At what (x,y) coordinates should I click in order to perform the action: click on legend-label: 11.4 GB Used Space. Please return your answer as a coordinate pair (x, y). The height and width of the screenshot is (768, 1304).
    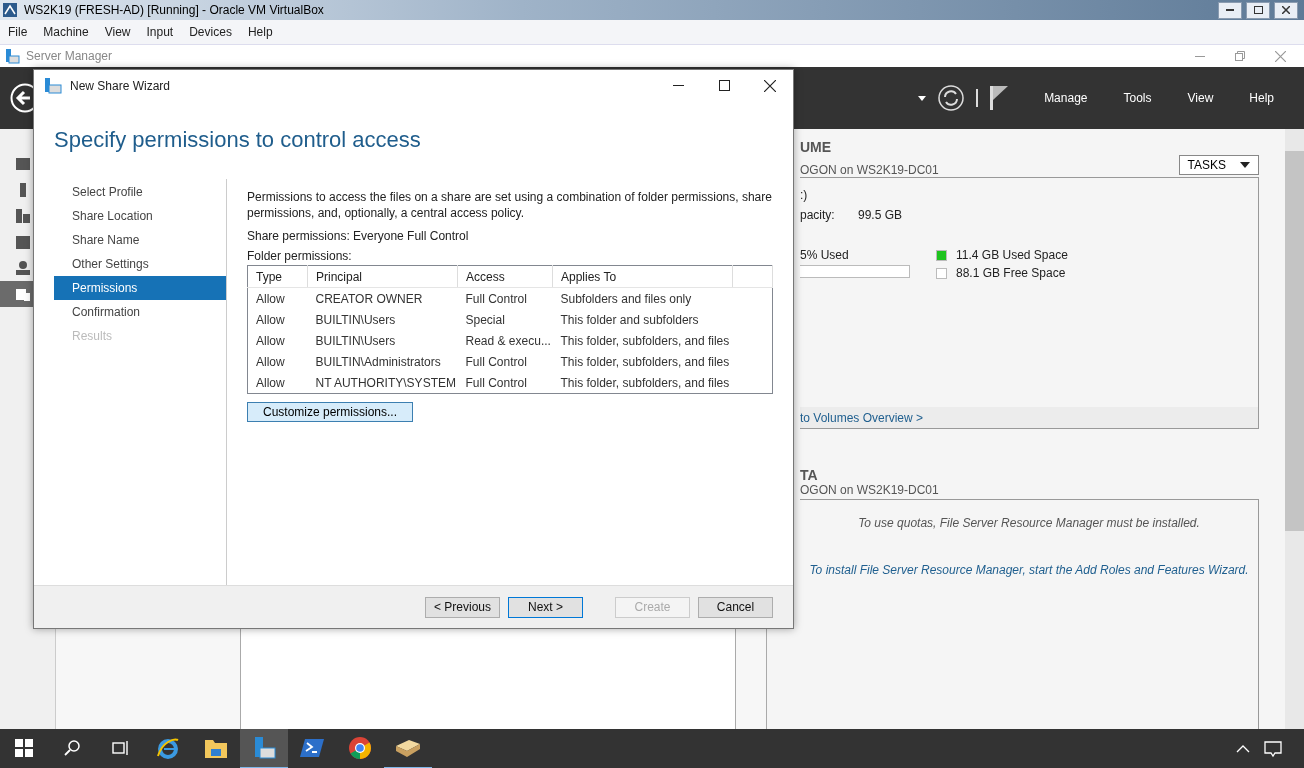
    Looking at the image, I should click on (1012, 255).